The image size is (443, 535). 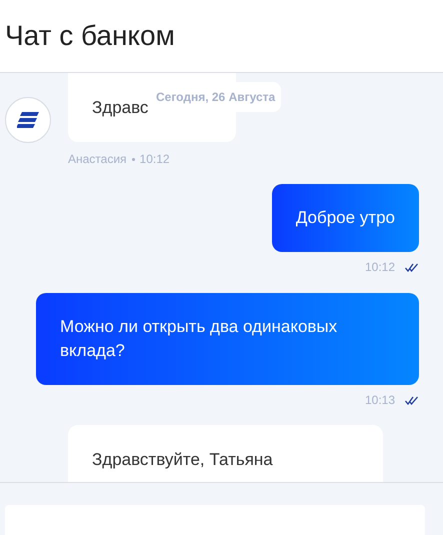 What do you see at coordinates (379, 400) in the screenshot?
I see `message-time: 10:13` at bounding box center [379, 400].